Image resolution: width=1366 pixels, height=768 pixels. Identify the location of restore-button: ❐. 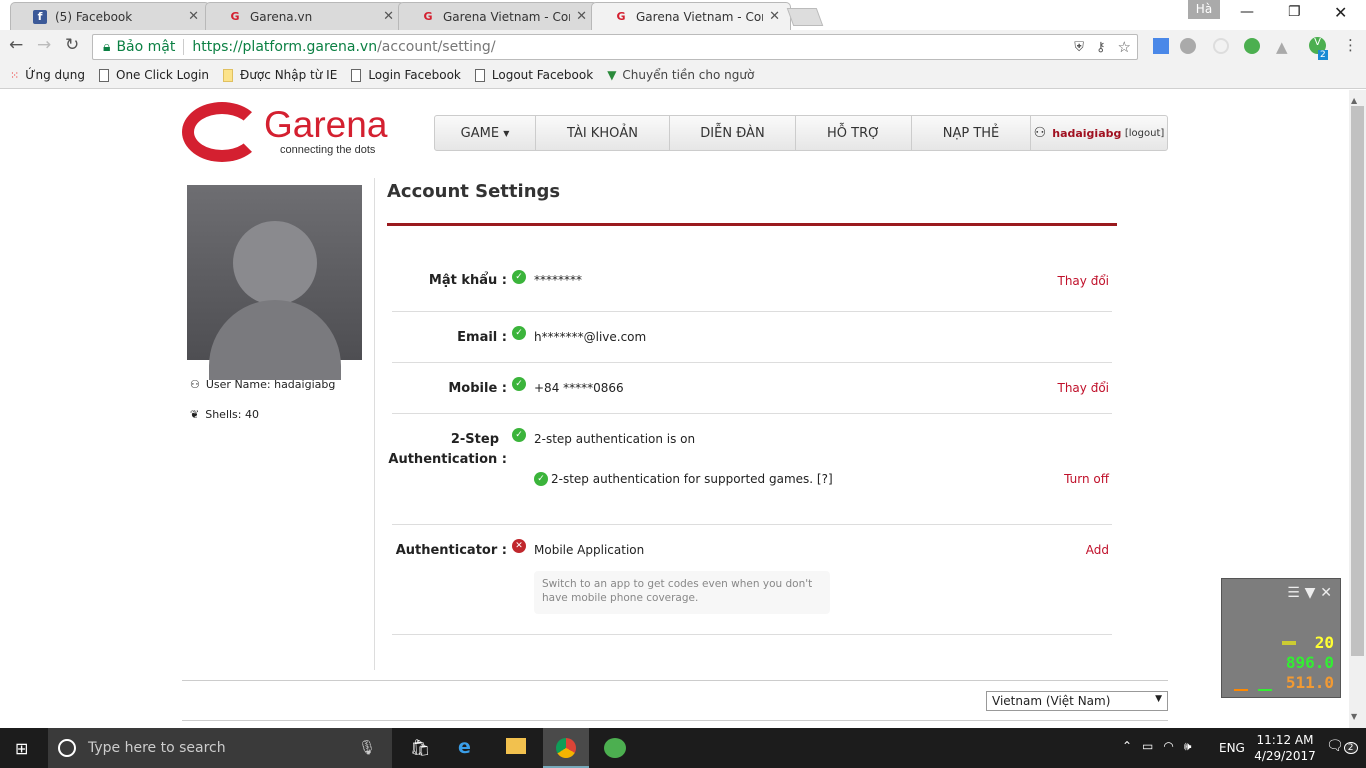
(1294, 12).